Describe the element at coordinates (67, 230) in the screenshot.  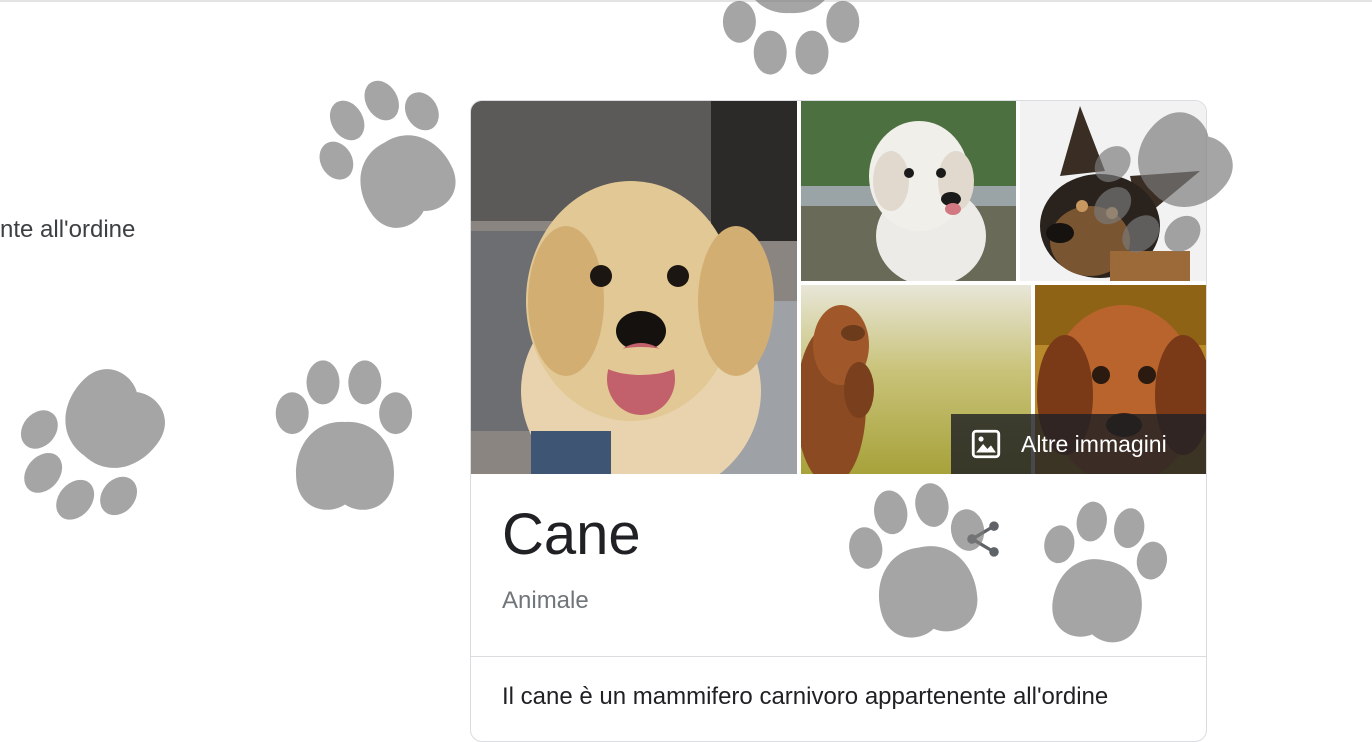
I see `search-result-snippet: nte all'ordine` at that location.